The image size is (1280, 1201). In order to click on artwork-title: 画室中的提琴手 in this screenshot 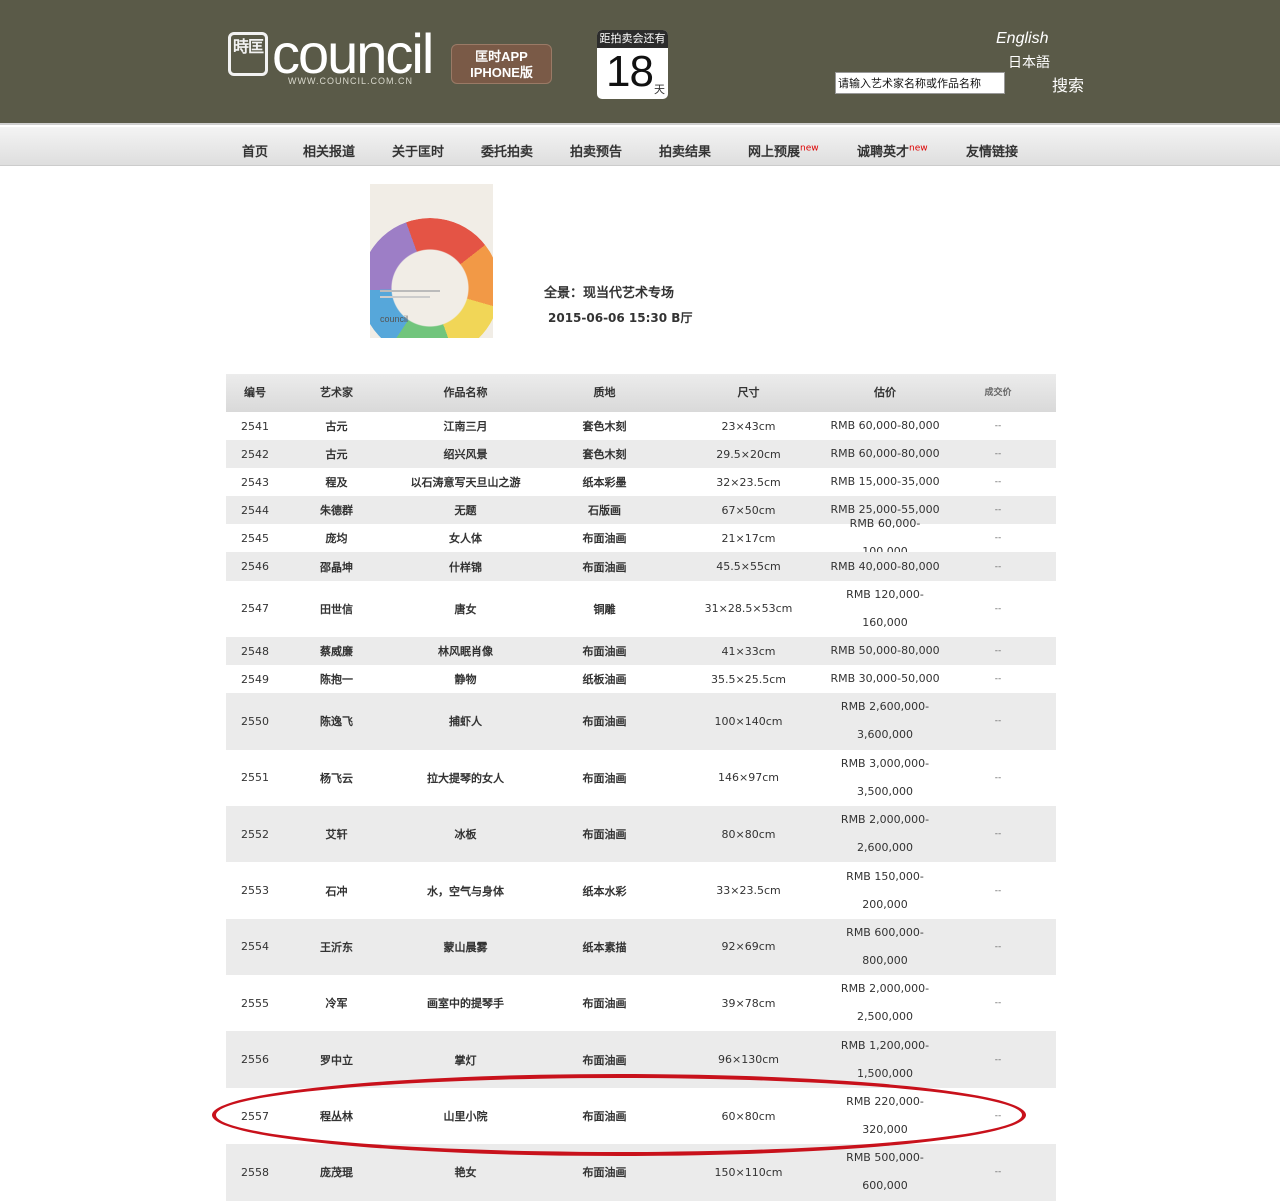, I will do `click(465, 1003)`.